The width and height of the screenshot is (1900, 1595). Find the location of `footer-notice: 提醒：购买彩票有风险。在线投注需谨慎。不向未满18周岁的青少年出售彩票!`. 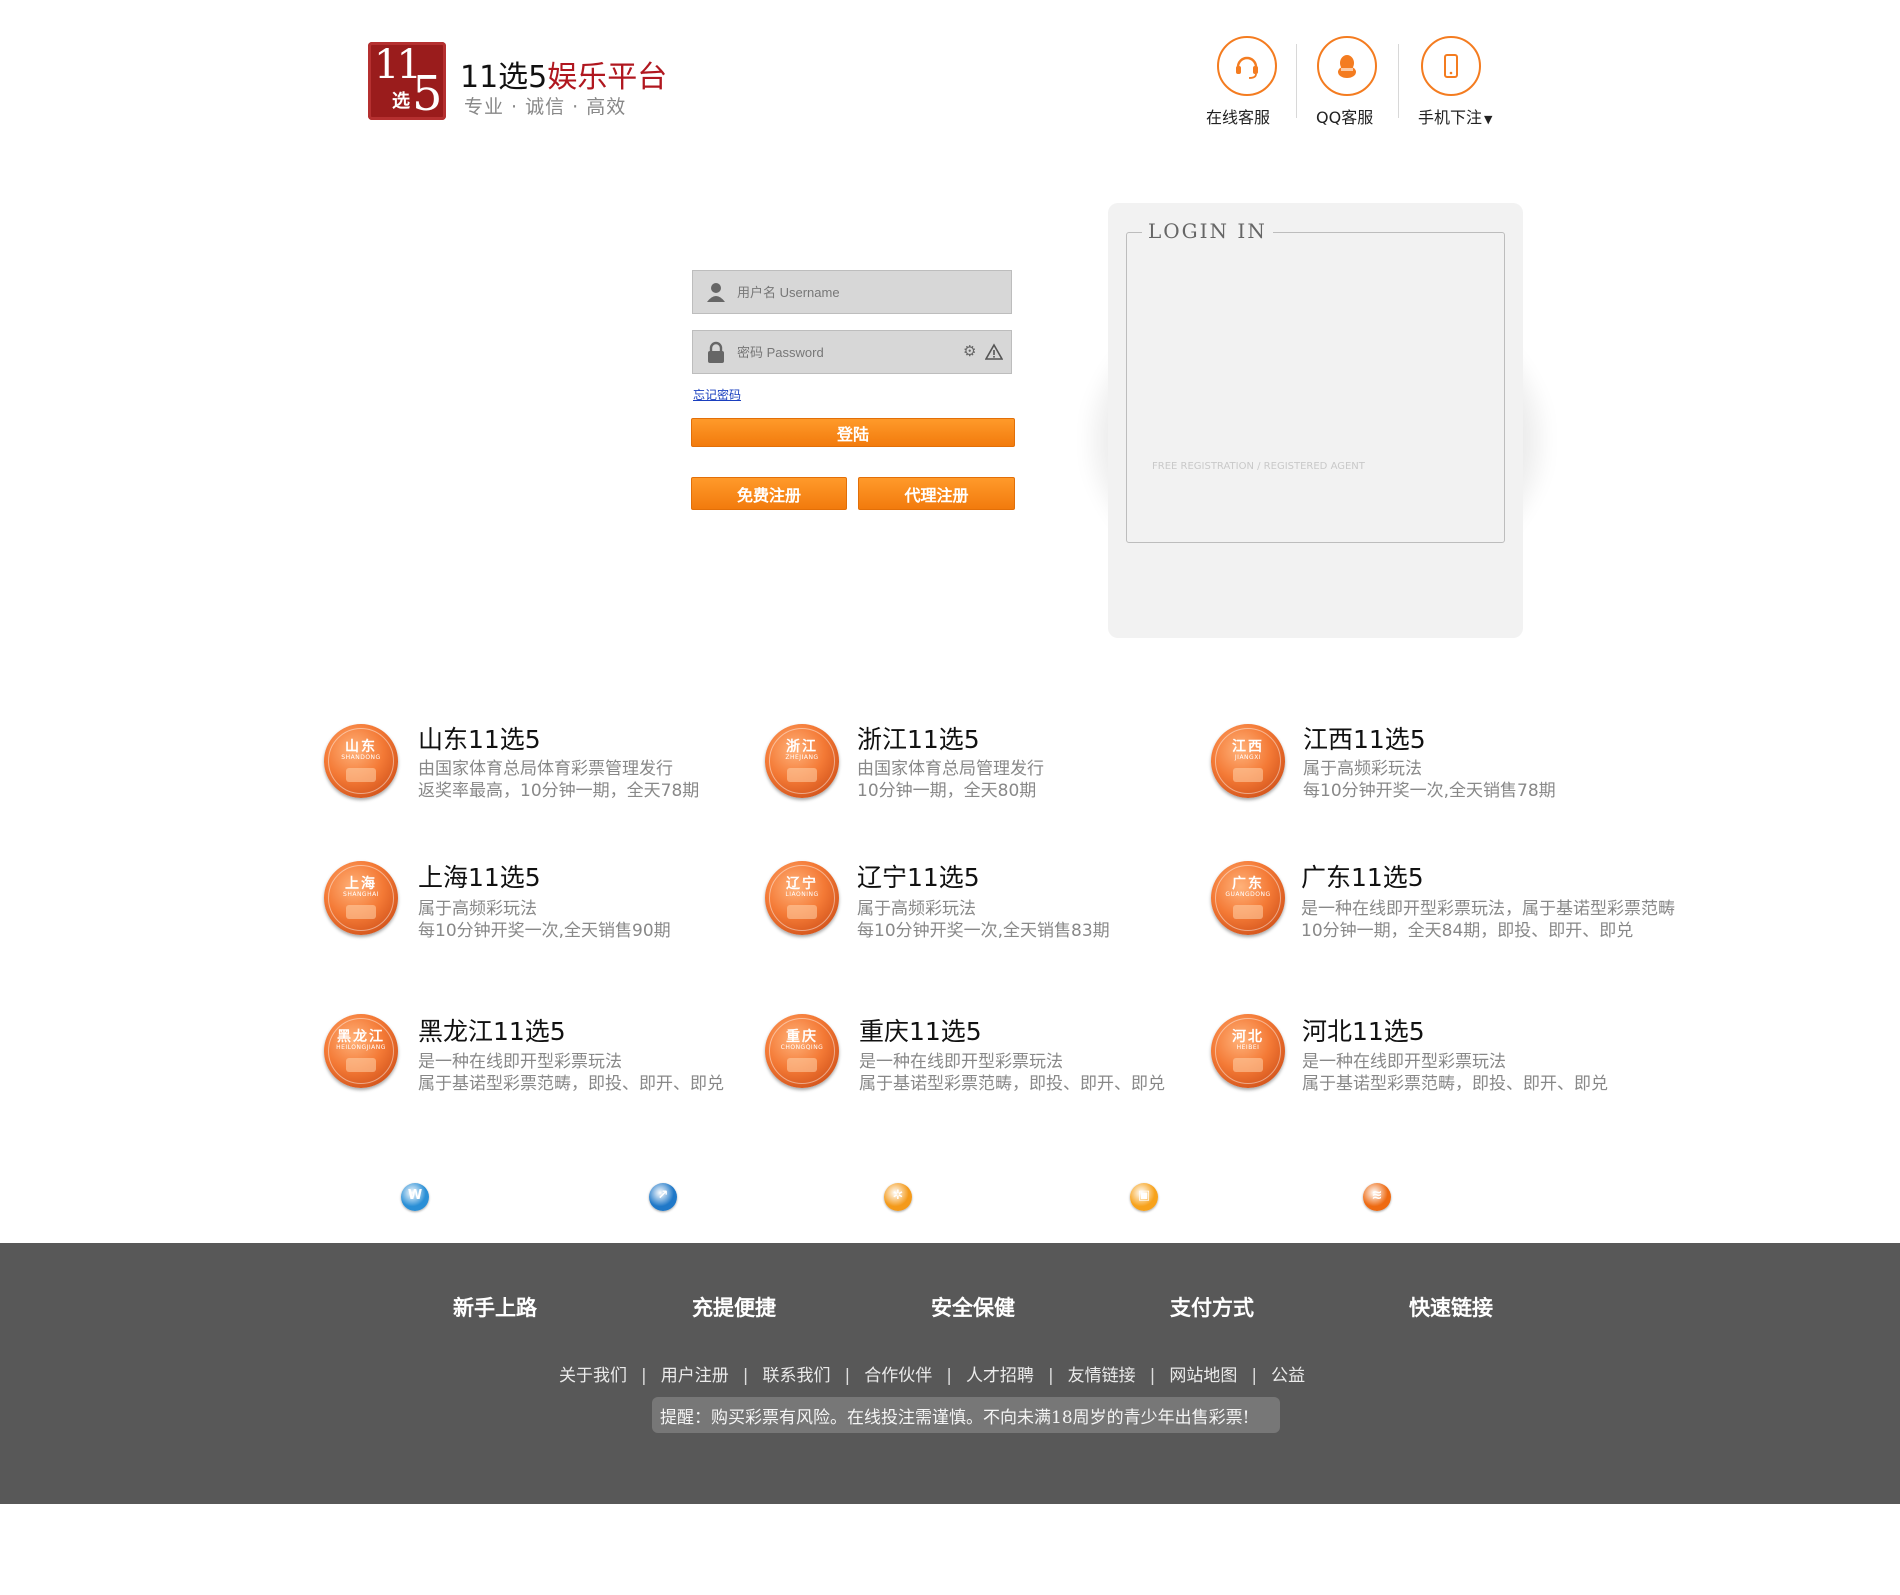

footer-notice: 提醒：购买彩票有风险。在线投注需谨慎。不向未满18周岁的青少年出售彩票! is located at coordinates (966, 1415).